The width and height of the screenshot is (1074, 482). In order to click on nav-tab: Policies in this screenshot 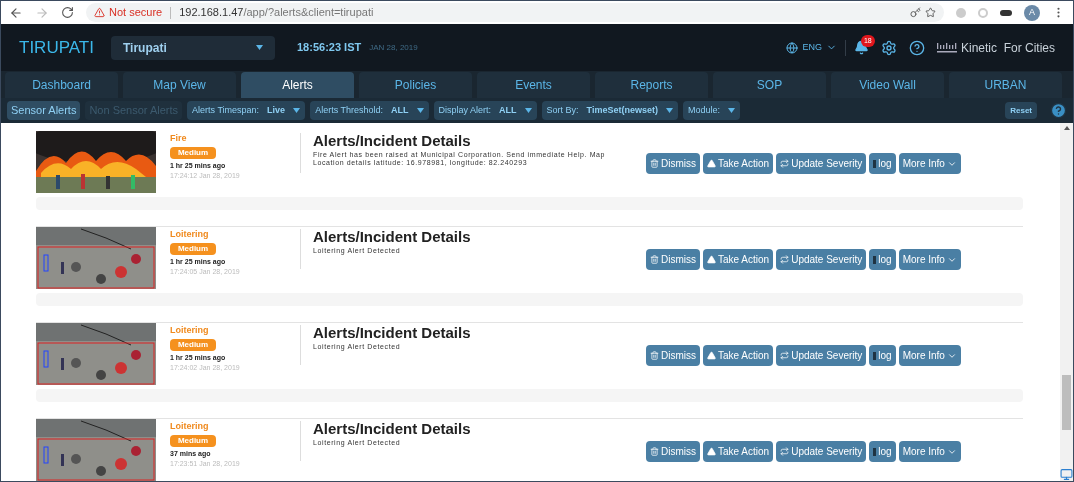, I will do `click(415, 85)`.